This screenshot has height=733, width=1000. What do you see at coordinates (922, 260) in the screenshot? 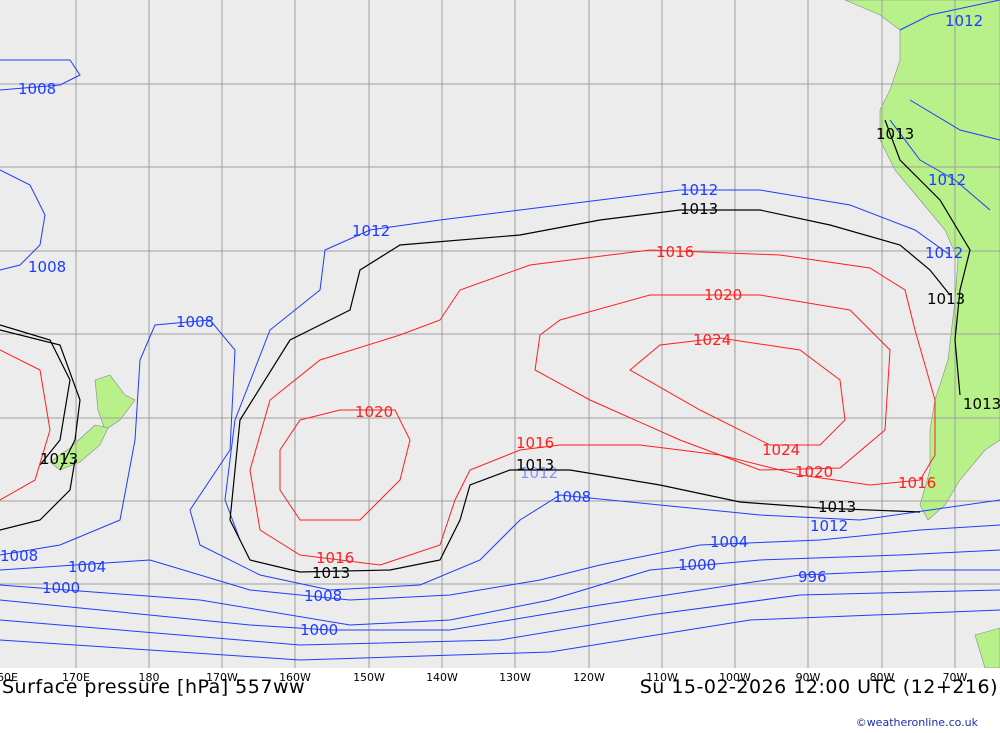
I see `south-america-land` at bounding box center [922, 260].